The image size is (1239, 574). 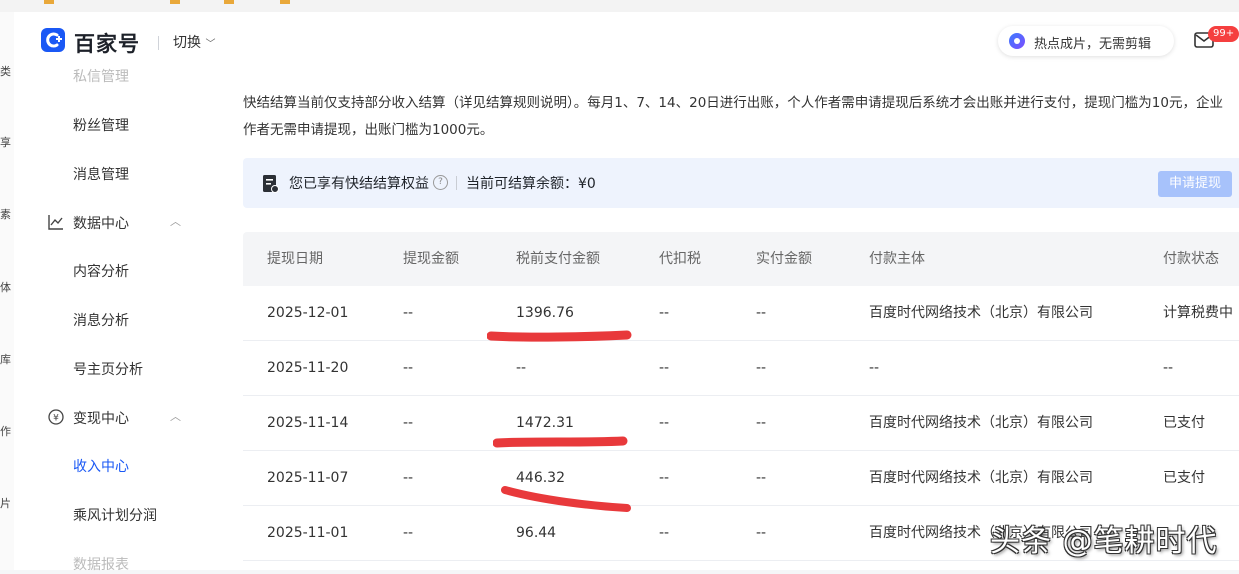 I want to click on sidebar-item-message-analysis: 消息分析, so click(x=101, y=320).